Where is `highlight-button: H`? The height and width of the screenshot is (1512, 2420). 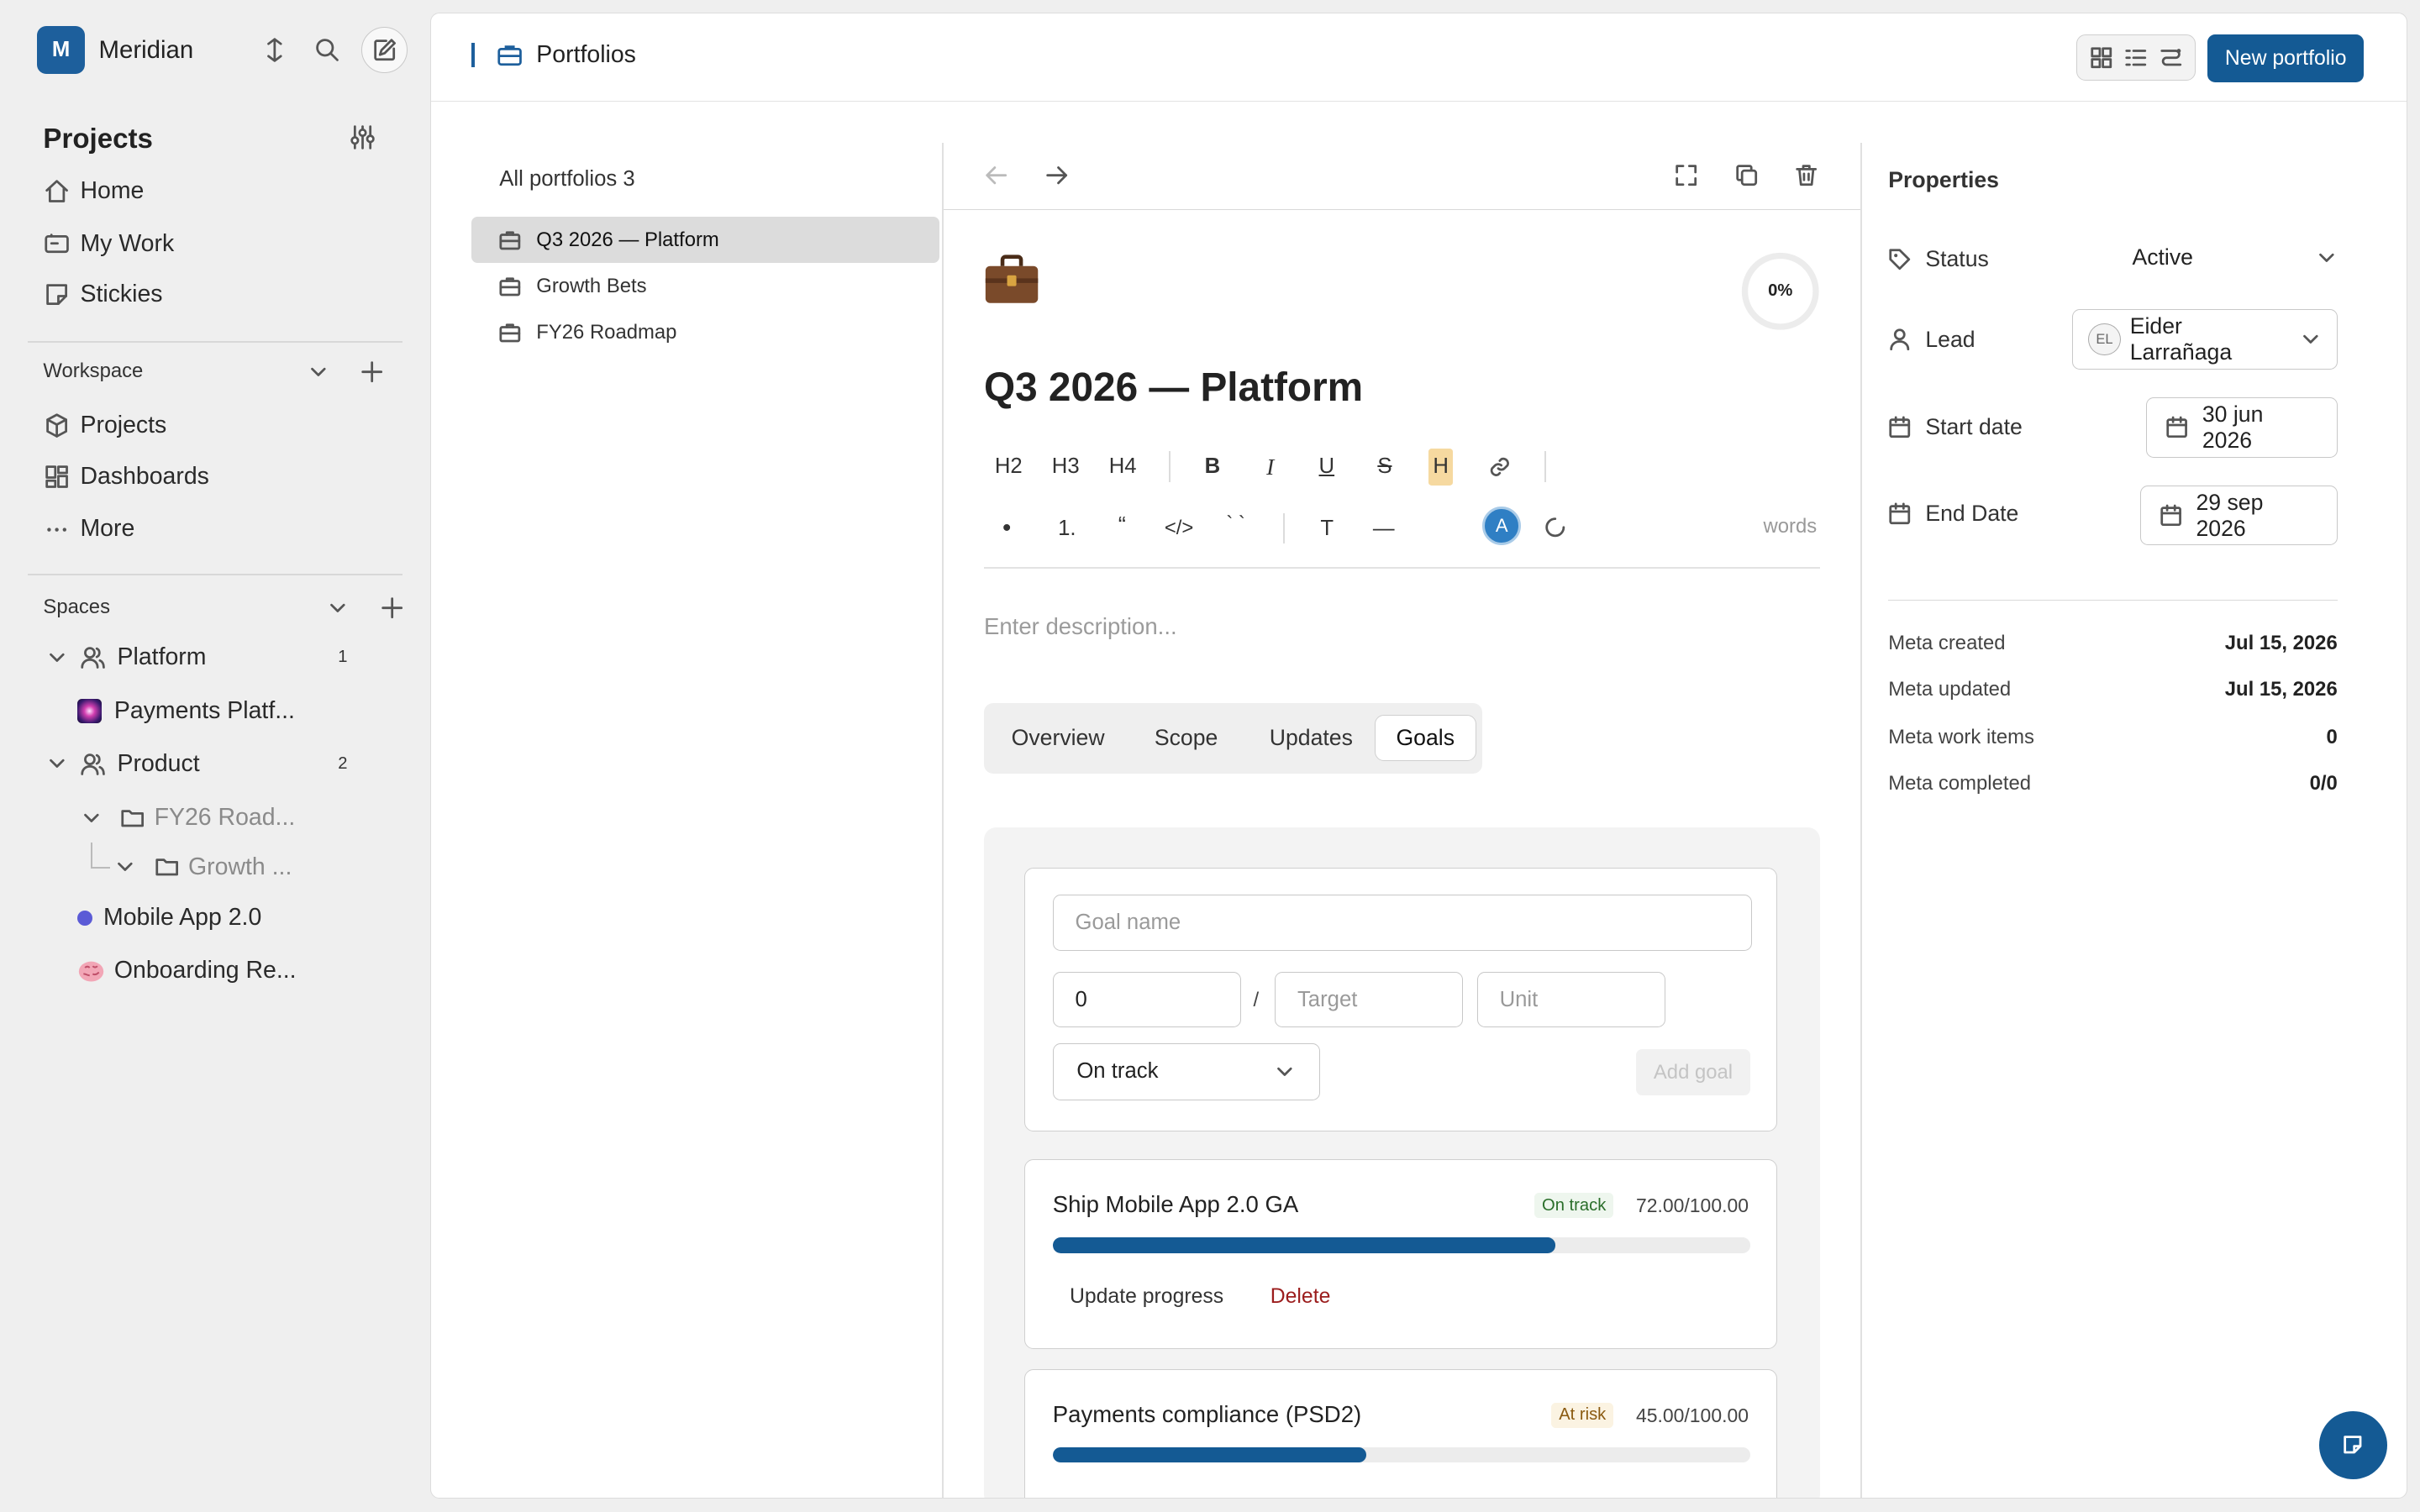
highlight-button: H is located at coordinates (1441, 467).